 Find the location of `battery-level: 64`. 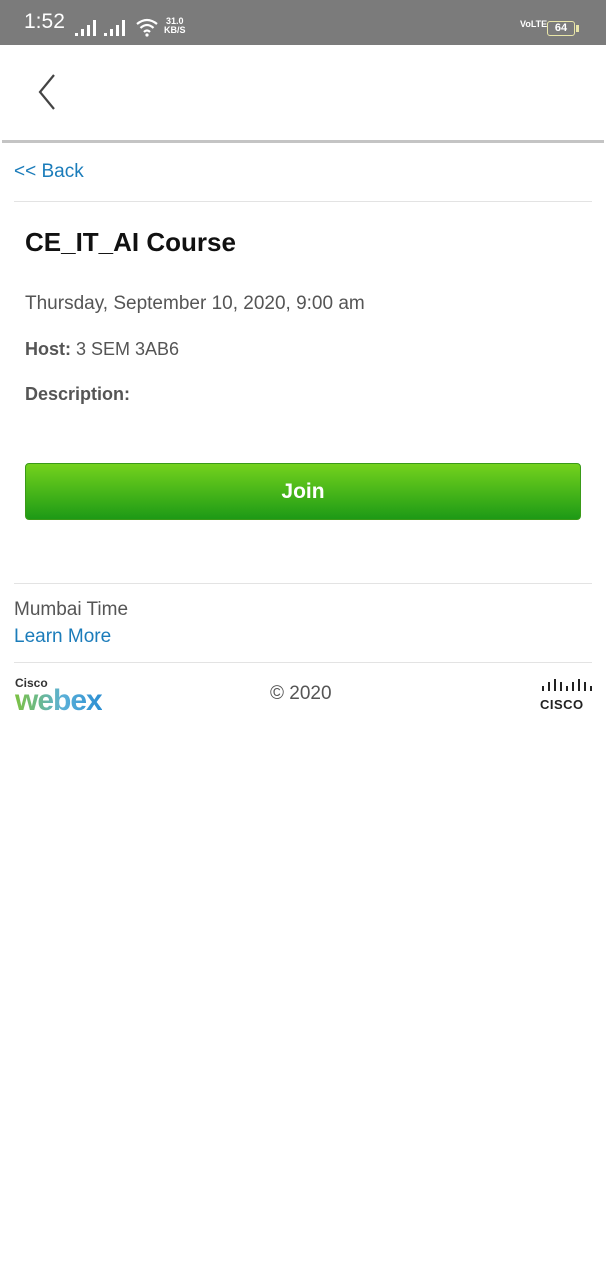

battery-level: 64 is located at coordinates (561, 28).